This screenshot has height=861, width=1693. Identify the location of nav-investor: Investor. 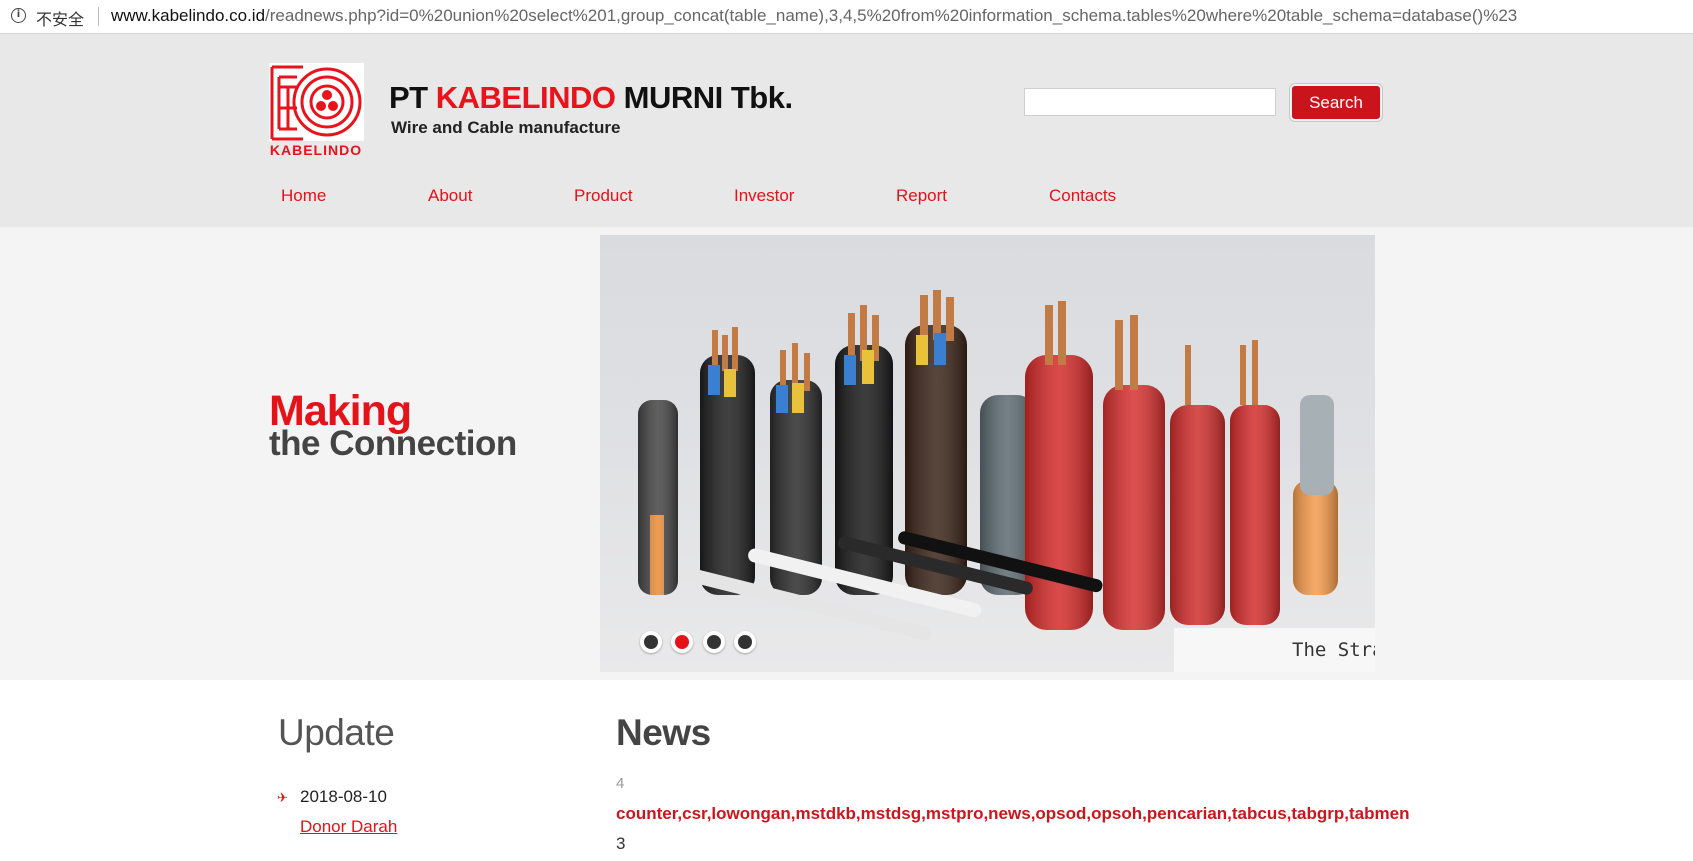
(764, 196).